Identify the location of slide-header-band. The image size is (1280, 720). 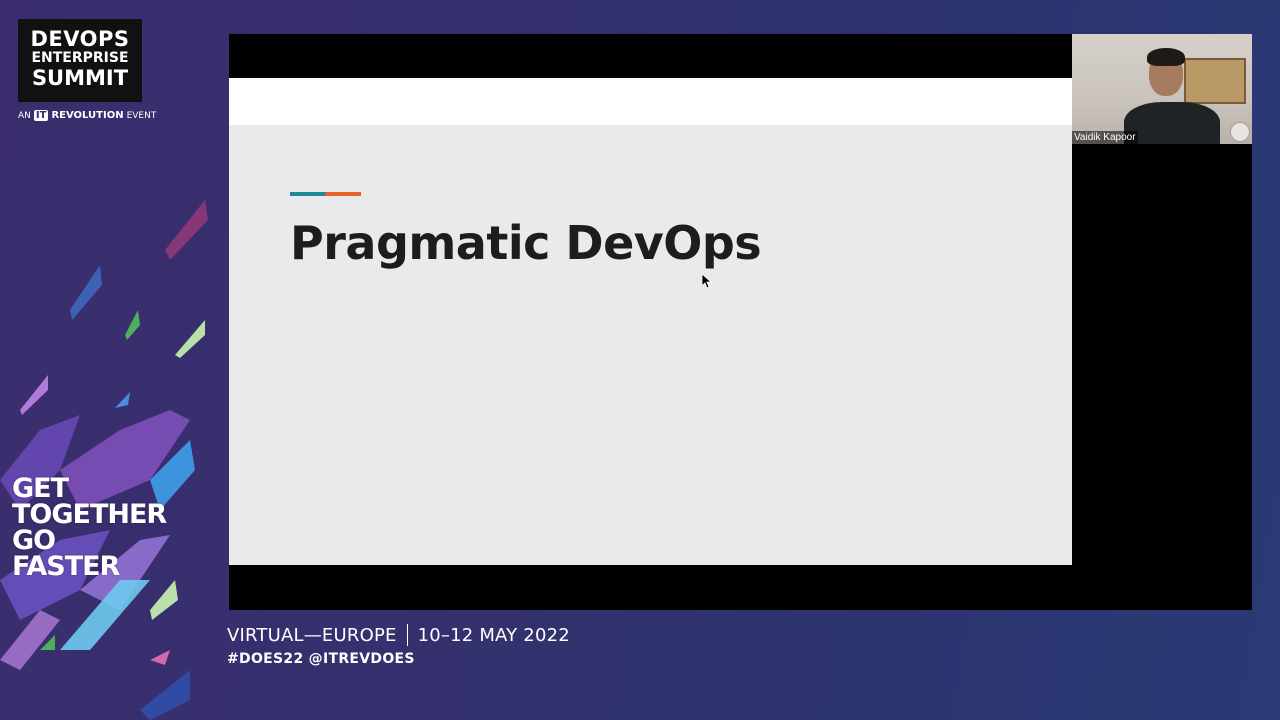
(650, 101).